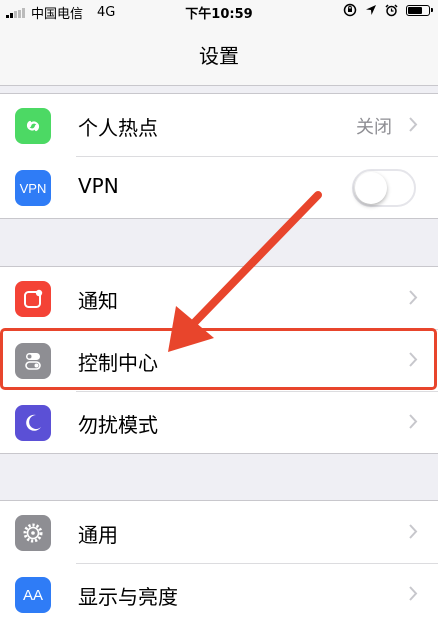  Describe the element at coordinates (219, 422) in the screenshot. I see `settings-row-do-not-disturb: 勿扰模式` at that location.